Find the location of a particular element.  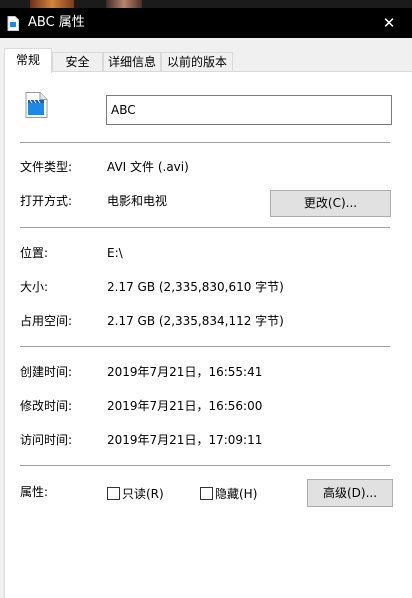

file-name-field: ABC is located at coordinates (249, 110).